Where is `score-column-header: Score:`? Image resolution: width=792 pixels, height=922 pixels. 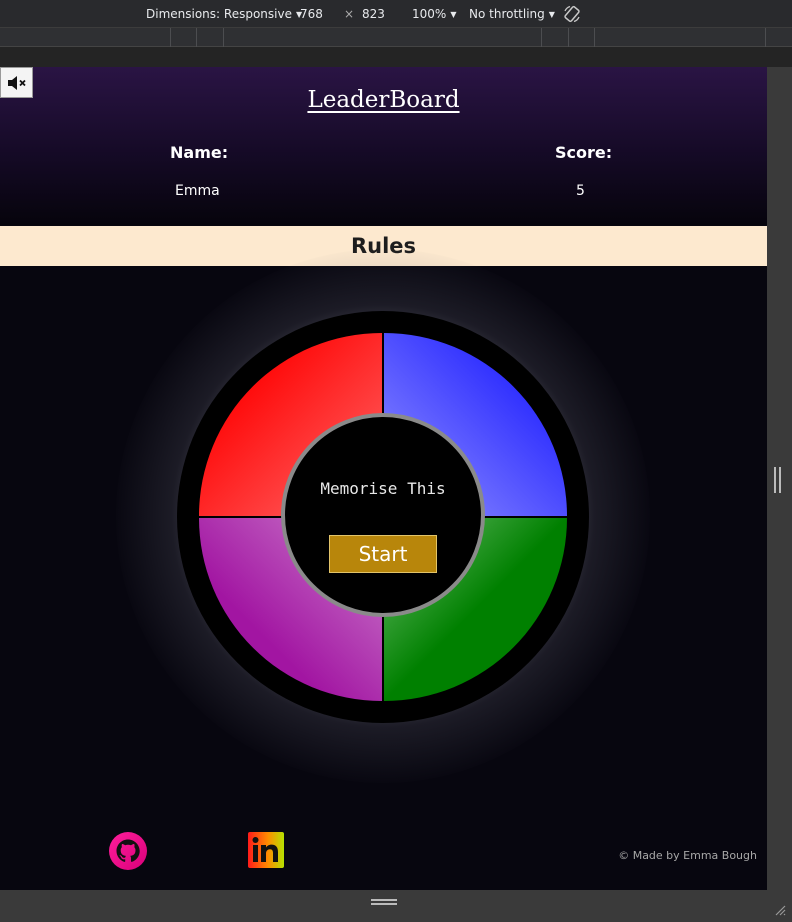
score-column-header: Score: is located at coordinates (584, 152).